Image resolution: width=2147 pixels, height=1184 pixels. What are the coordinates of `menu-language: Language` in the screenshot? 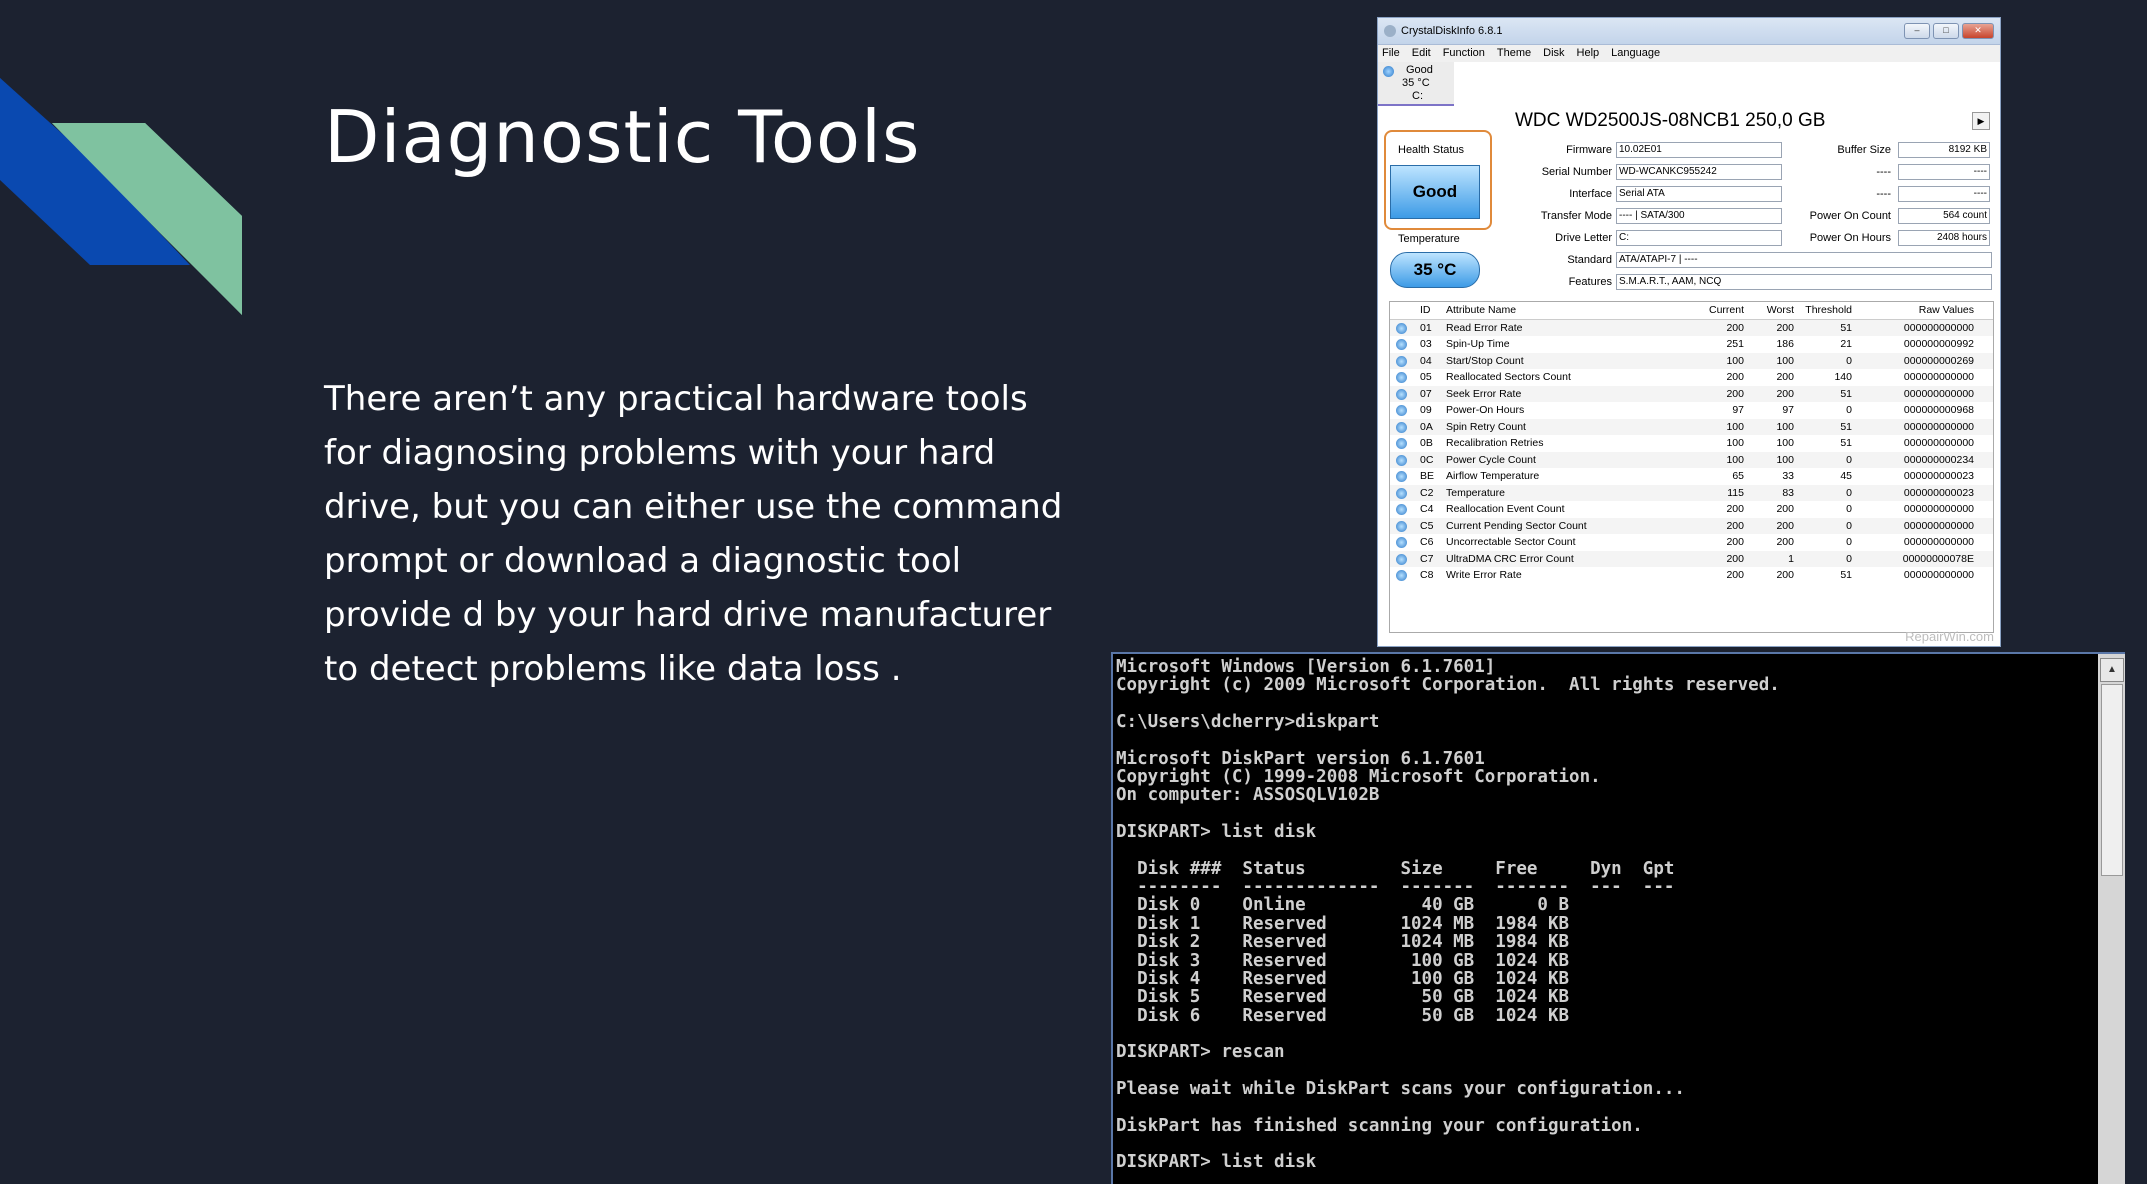 It's located at (1635, 53).